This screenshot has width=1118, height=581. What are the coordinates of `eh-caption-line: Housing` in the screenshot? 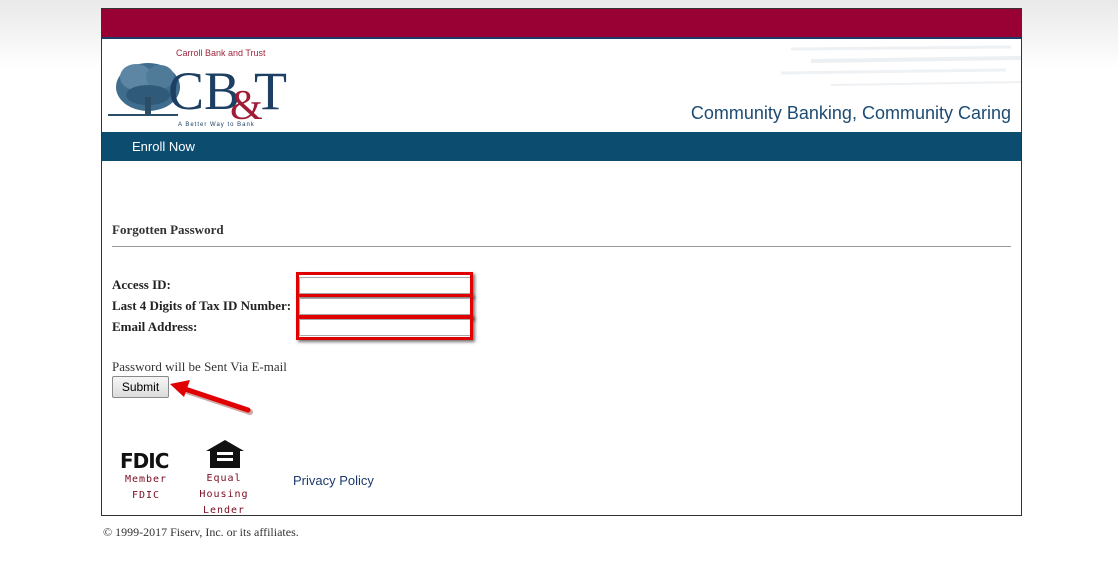 It's located at (224, 494).